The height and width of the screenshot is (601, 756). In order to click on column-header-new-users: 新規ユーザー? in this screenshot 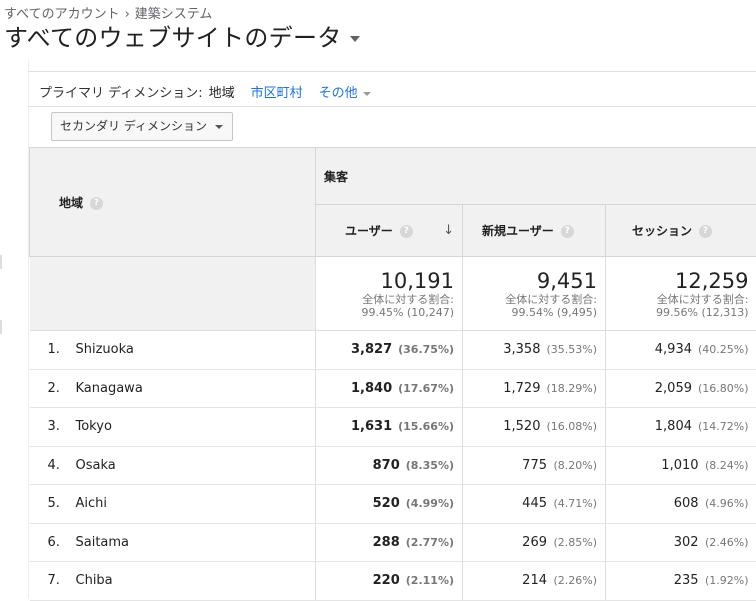, I will do `click(534, 231)`.